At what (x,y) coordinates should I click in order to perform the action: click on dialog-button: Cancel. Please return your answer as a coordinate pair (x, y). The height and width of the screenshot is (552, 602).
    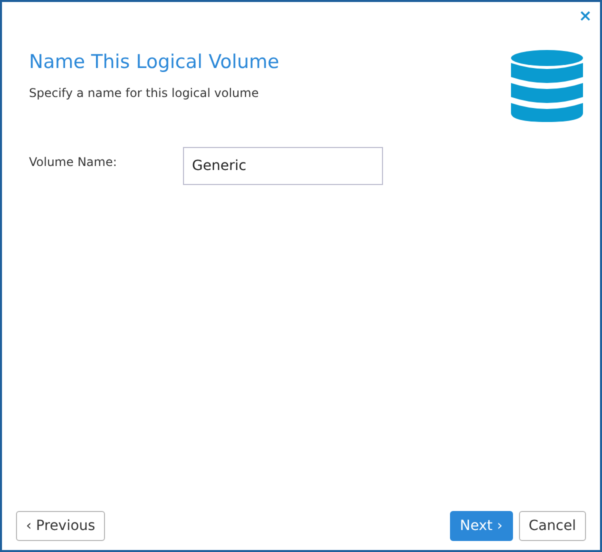
    Looking at the image, I should click on (552, 526).